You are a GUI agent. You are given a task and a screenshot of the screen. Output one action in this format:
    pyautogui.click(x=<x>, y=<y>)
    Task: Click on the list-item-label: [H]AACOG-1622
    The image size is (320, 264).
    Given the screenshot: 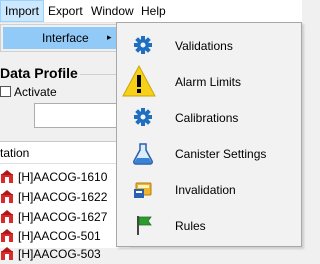 What is the action you would take?
    pyautogui.click(x=63, y=197)
    